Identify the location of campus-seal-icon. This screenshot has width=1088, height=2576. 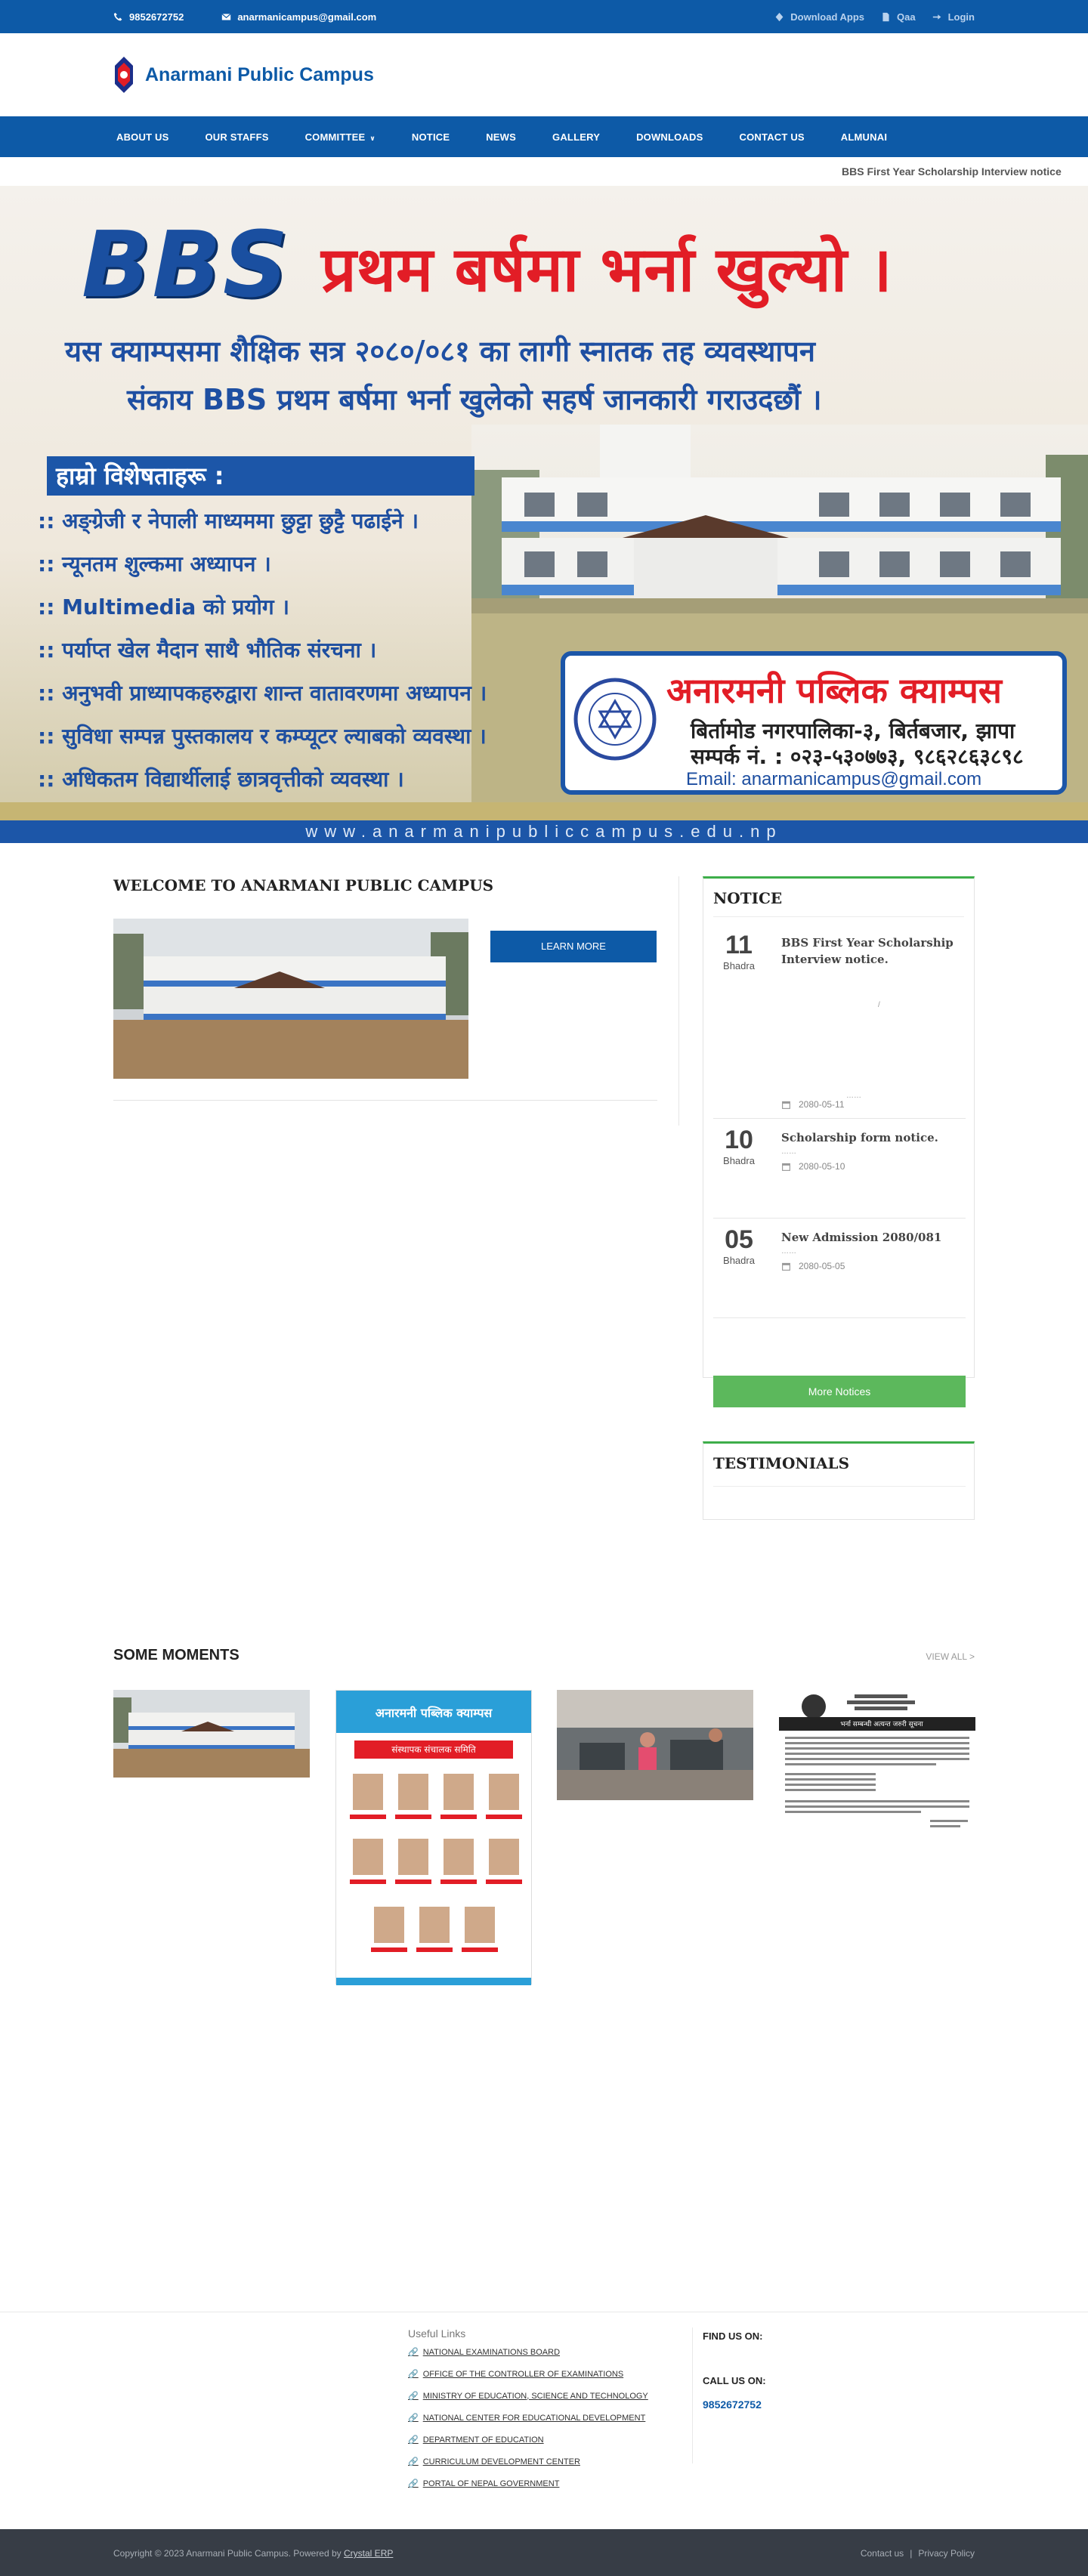
(615, 719).